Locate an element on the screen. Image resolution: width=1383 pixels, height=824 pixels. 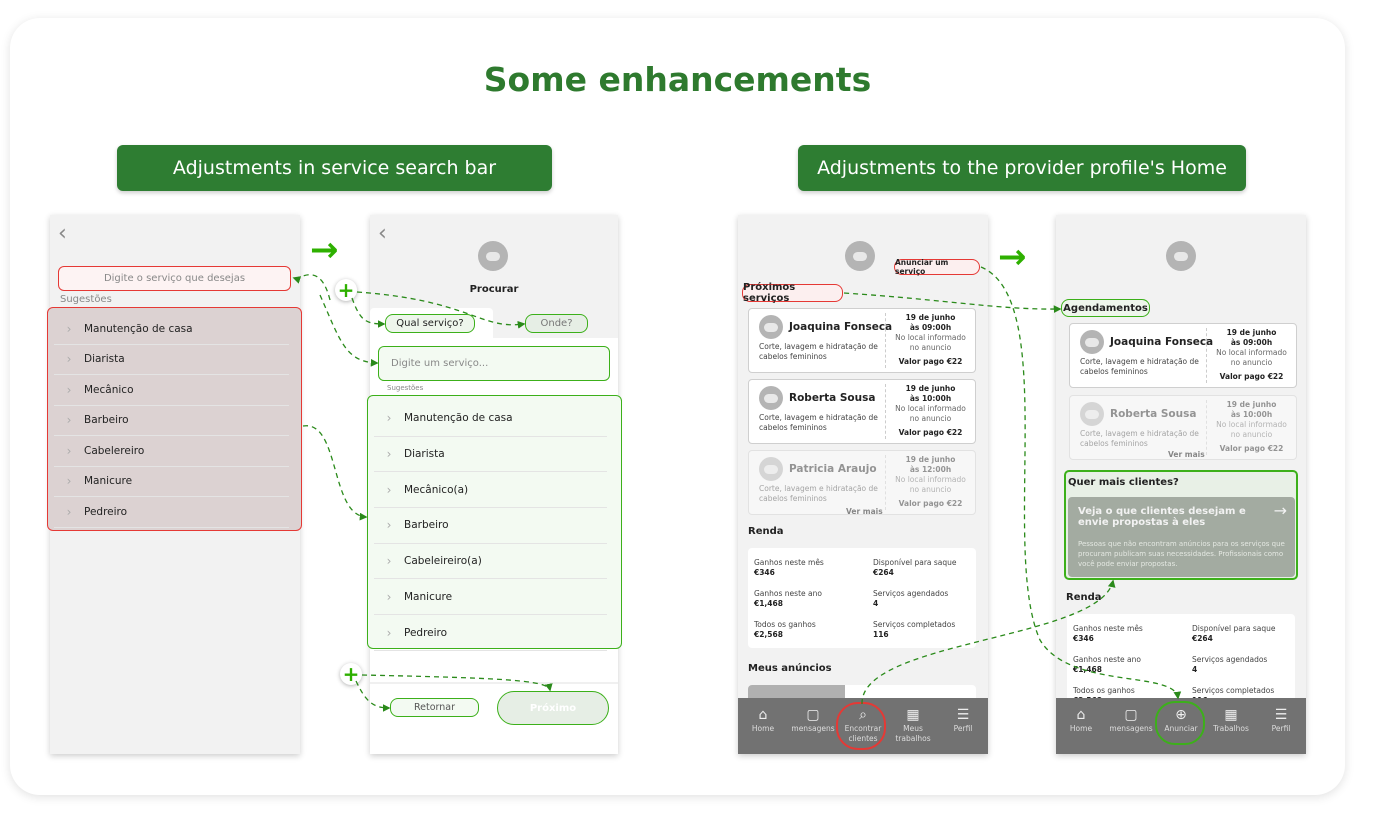
next-button: Próximo is located at coordinates (553, 708).